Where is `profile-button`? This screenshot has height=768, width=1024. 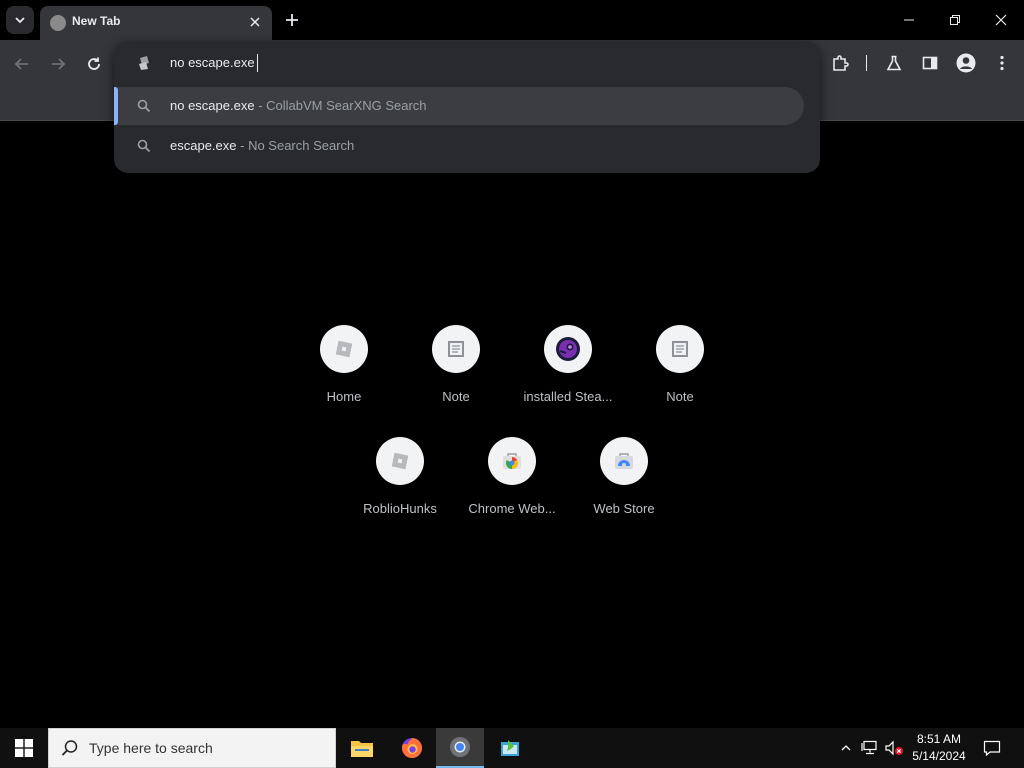
profile-button is located at coordinates (966, 63).